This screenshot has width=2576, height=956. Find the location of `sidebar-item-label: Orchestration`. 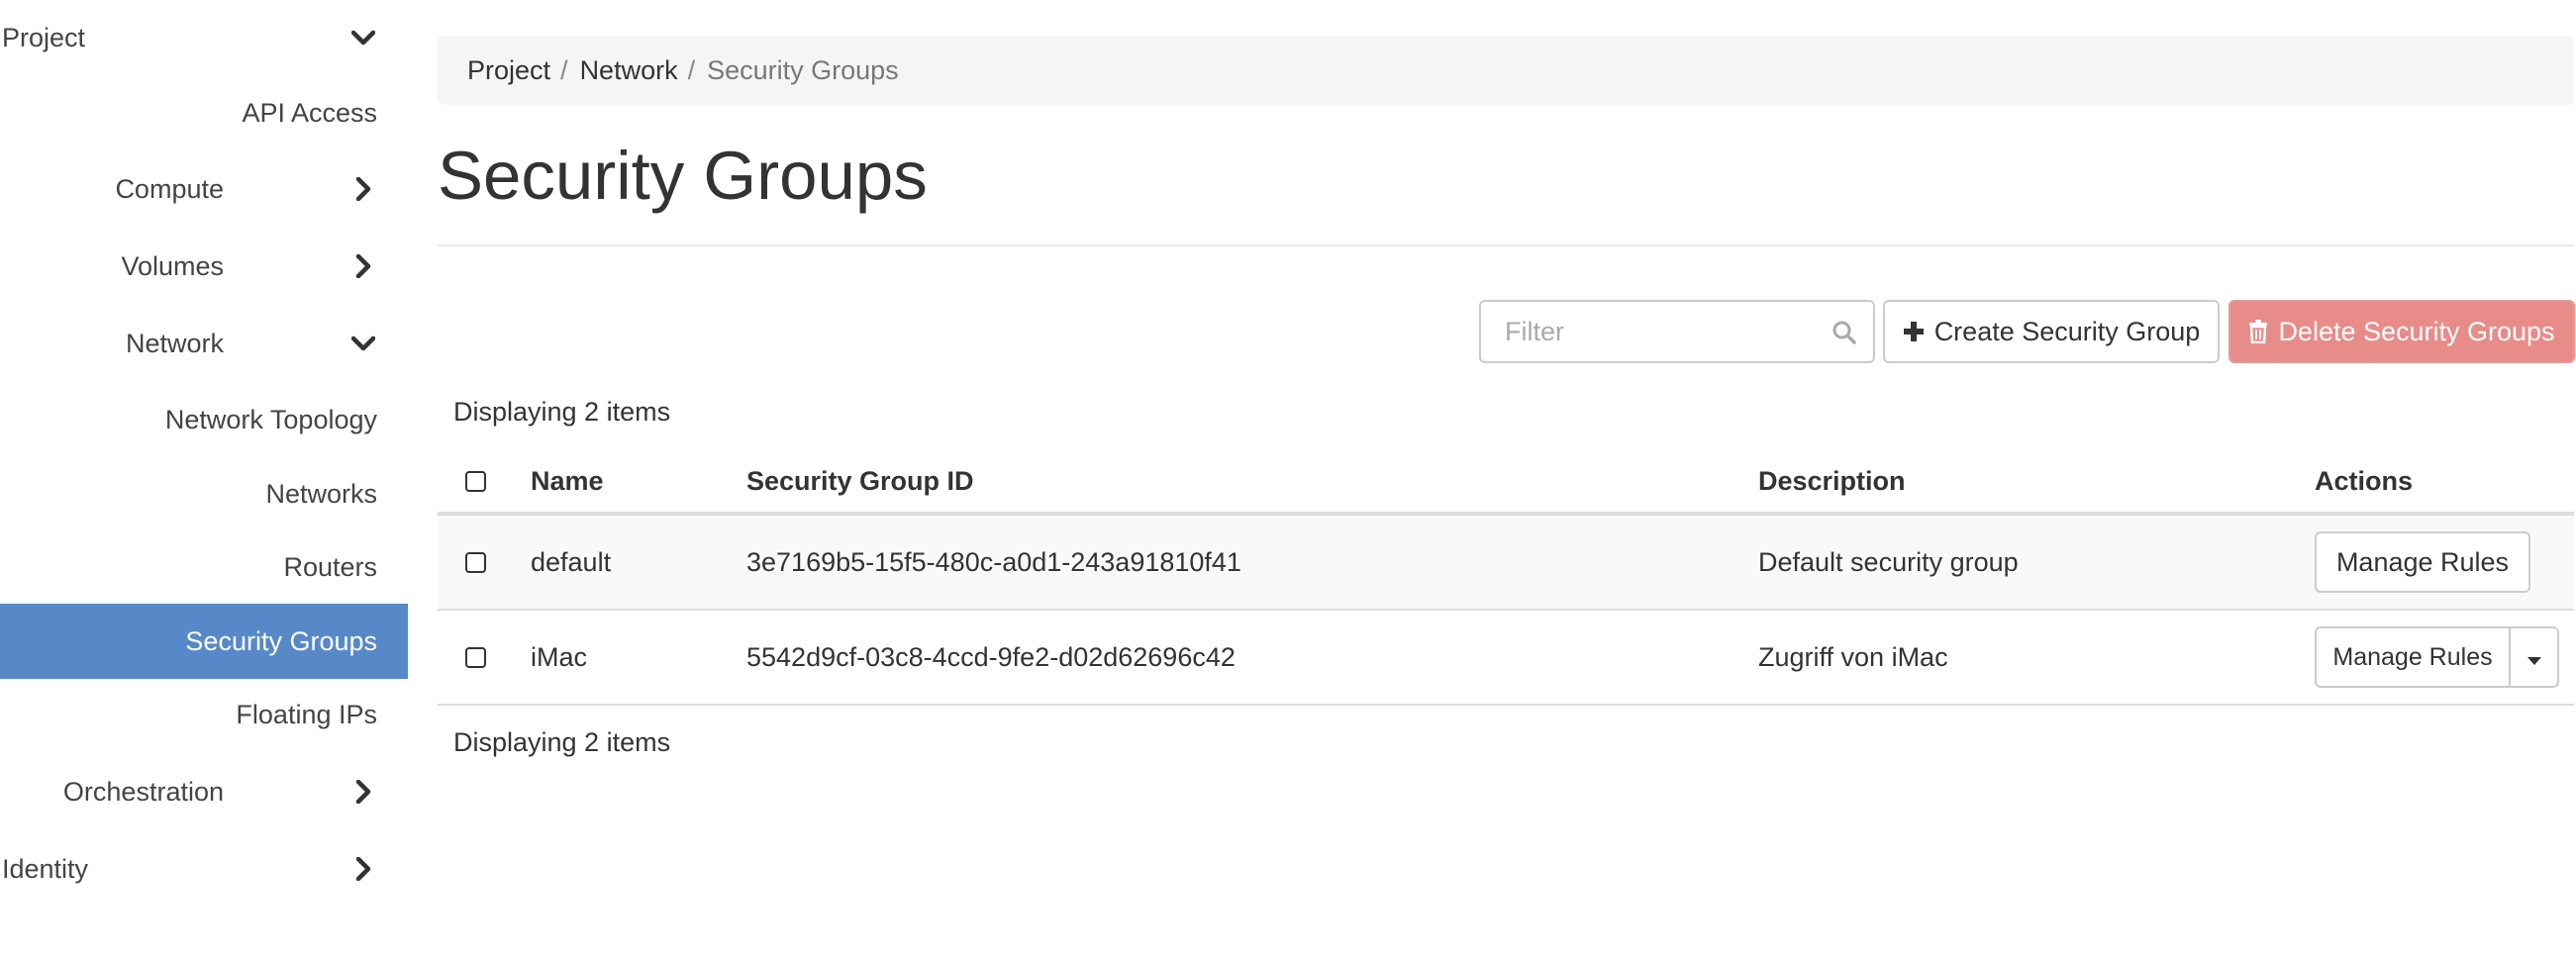

sidebar-item-label: Orchestration is located at coordinates (143, 792).